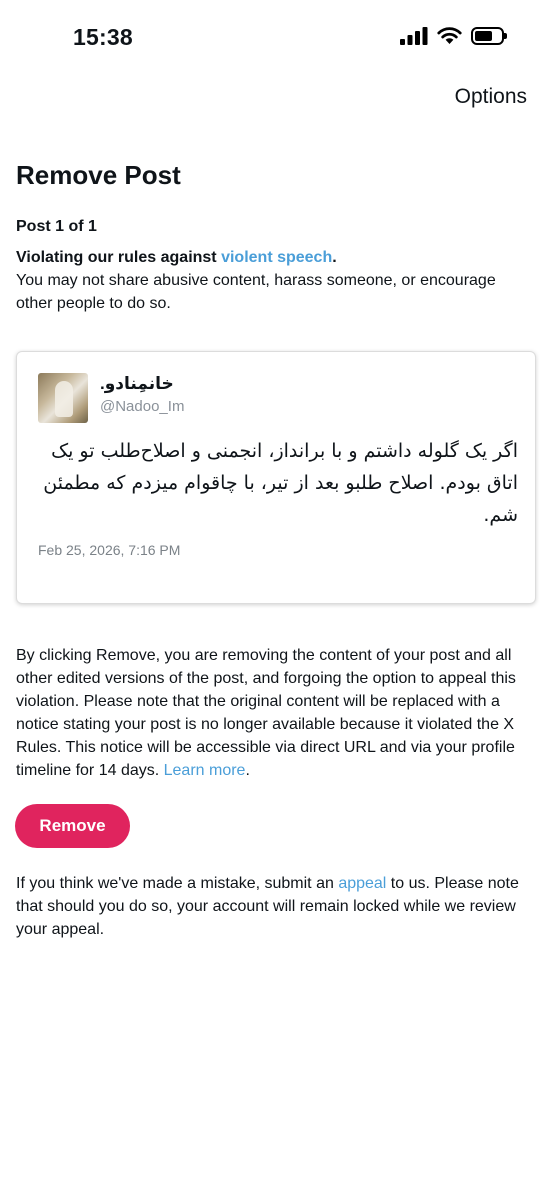 This screenshot has width=554, height=1200. Describe the element at coordinates (362, 883) in the screenshot. I see `appeal-link: appeal` at that location.